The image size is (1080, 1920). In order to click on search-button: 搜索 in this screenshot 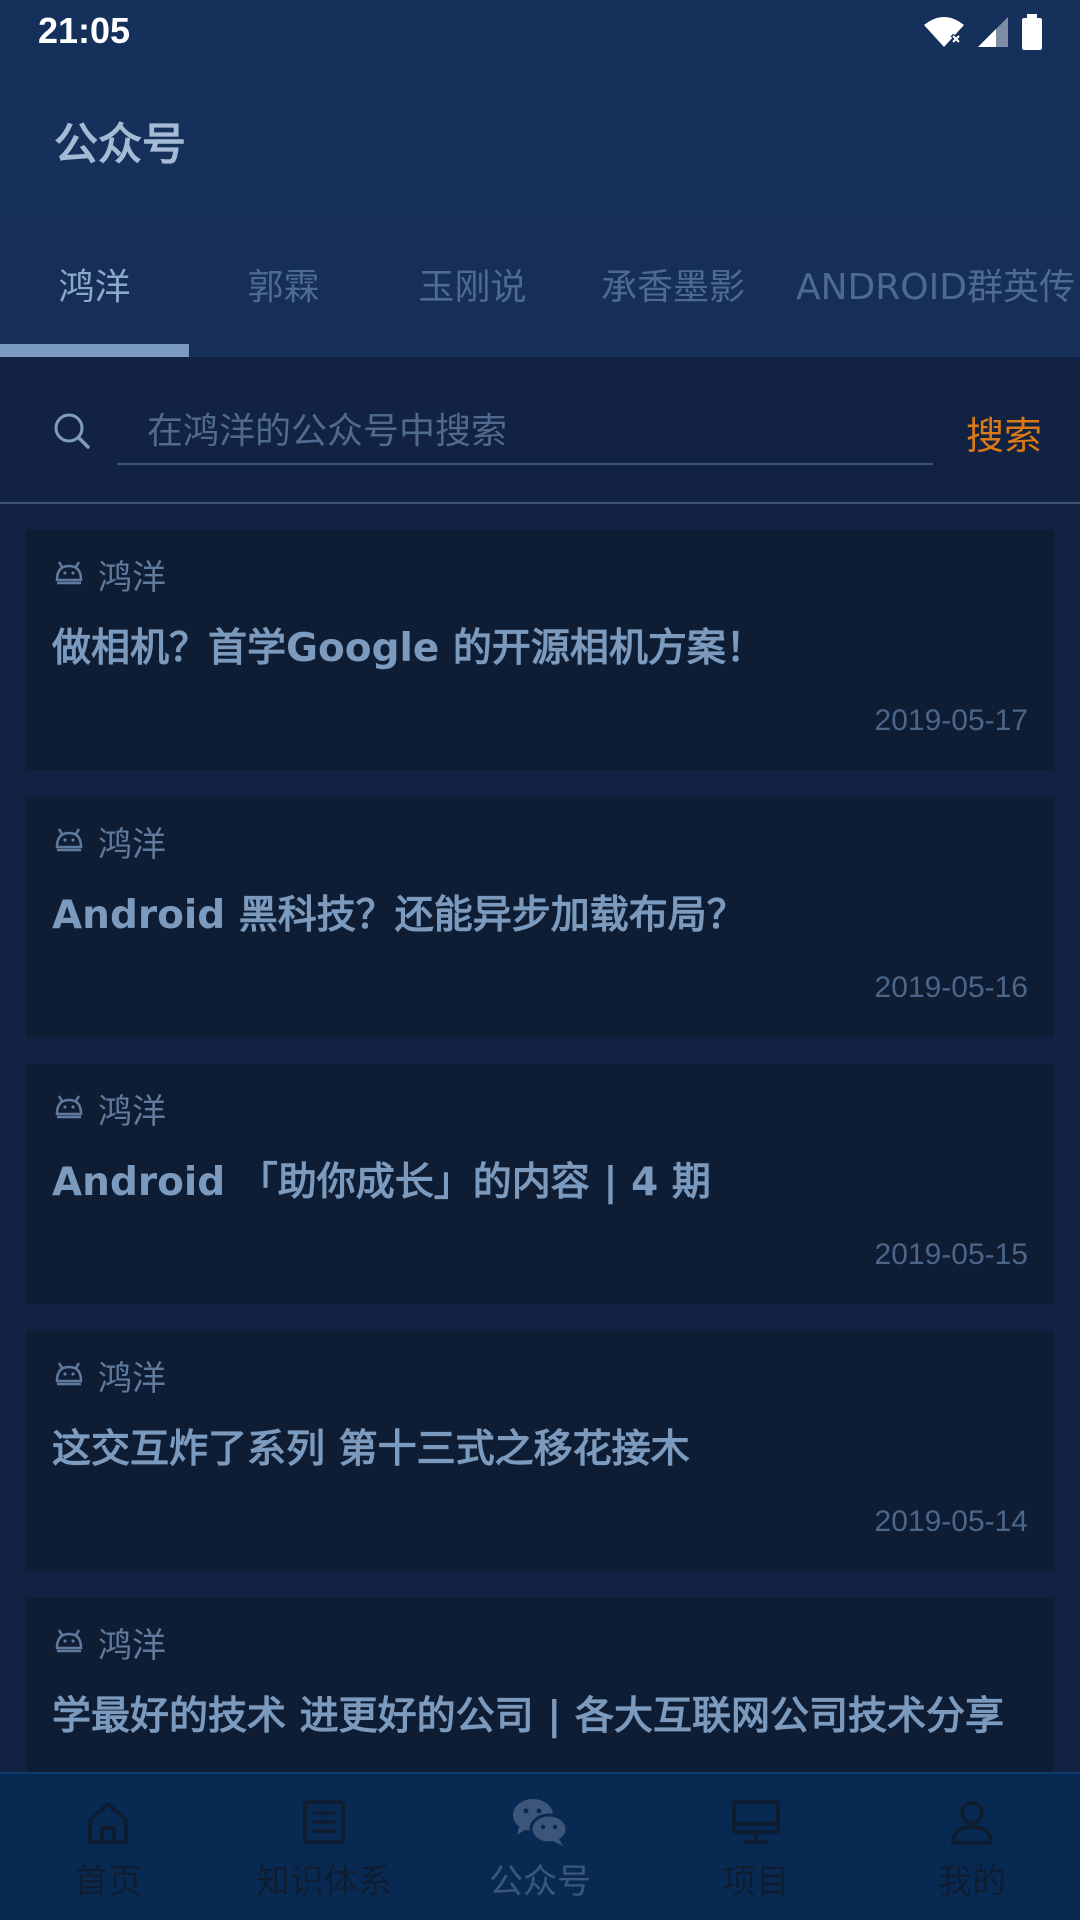, I will do `click(1004, 432)`.